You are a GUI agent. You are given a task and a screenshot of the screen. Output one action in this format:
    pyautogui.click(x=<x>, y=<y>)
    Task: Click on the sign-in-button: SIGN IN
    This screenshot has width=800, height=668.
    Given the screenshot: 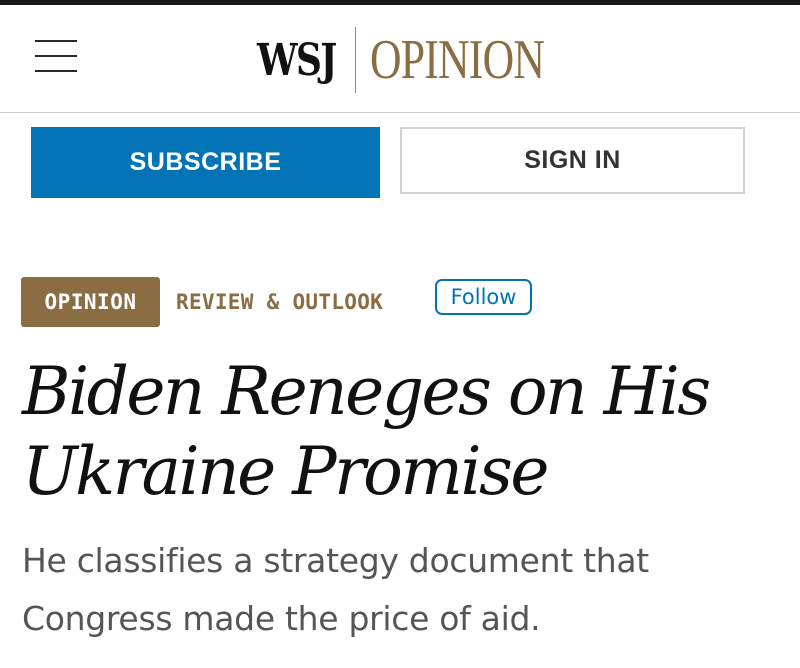 What is the action you would take?
    pyautogui.click(x=572, y=160)
    